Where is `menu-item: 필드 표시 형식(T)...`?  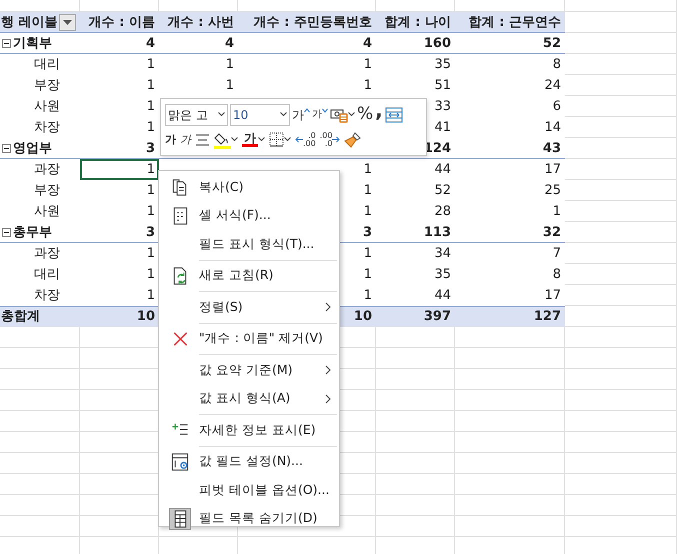
menu-item: 필드 표시 형식(T)... is located at coordinates (249, 244).